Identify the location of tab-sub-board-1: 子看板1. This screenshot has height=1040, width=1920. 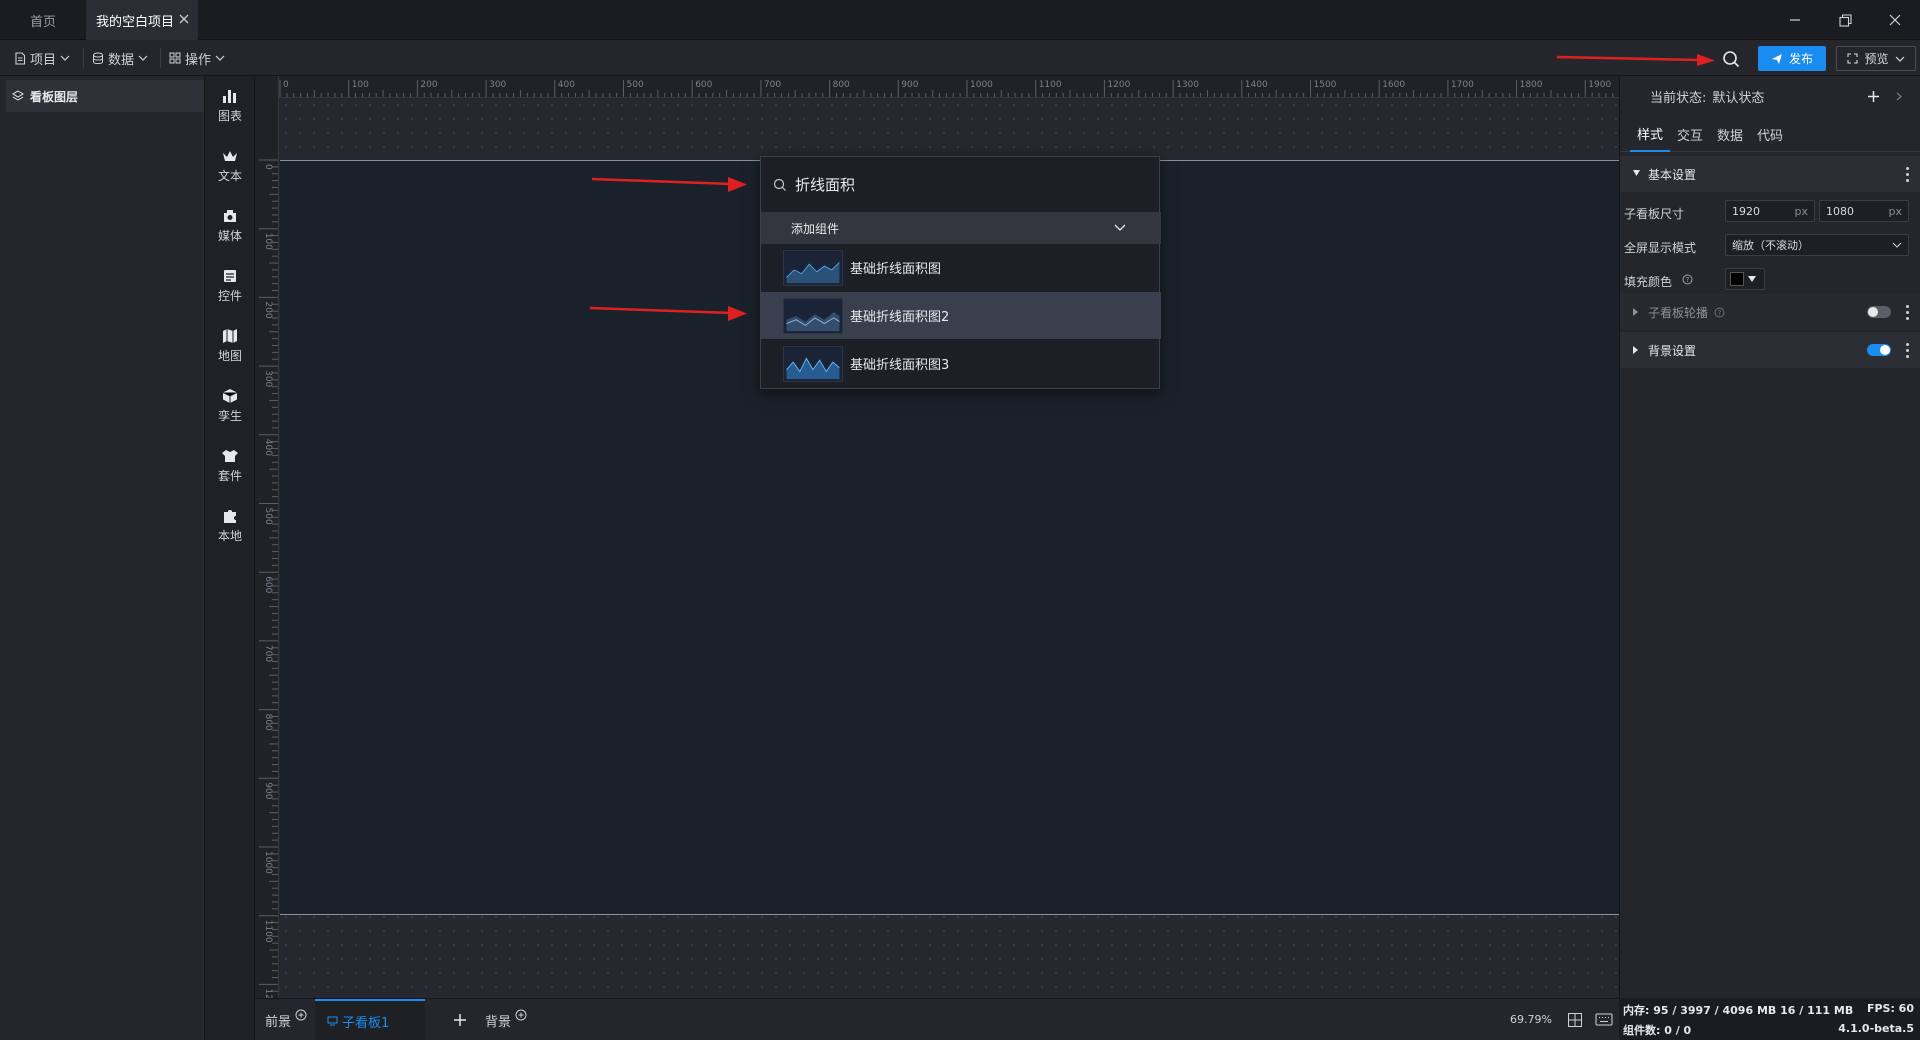
(370, 1019).